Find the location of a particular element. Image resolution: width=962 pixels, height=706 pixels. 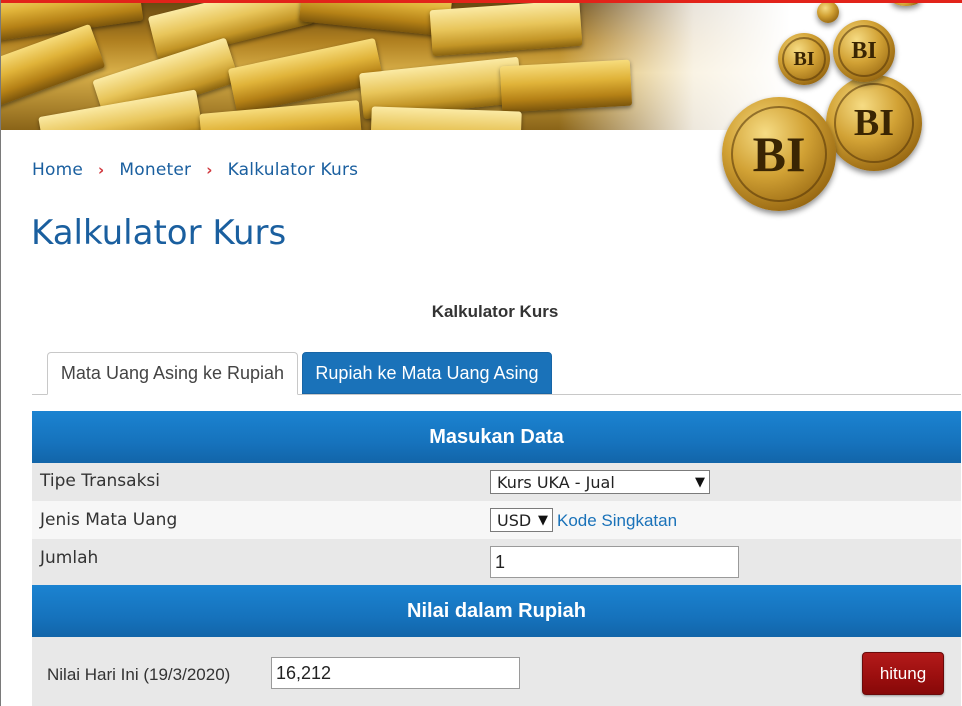

row-nilai-hari-ini: Nilai Hari Ini (19/3/2020) 16,212 is located at coordinates (496, 671).